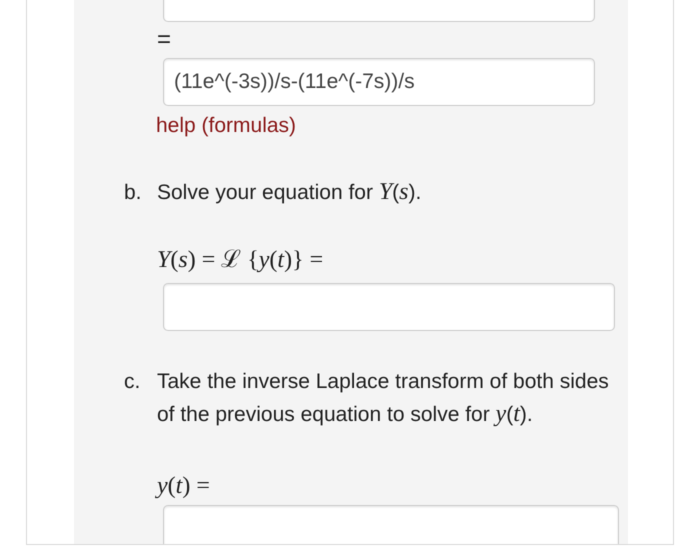  I want to click on question-text: Take the inverse Laplace transform of both sides of the previous equation to solve for y(t)., so click(383, 399).